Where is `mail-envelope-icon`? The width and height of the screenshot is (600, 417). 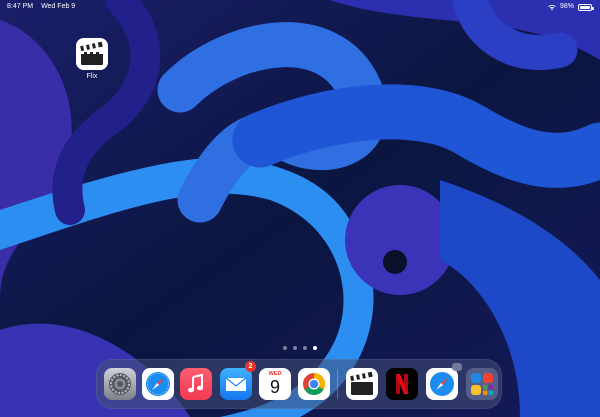 mail-envelope-icon is located at coordinates (236, 384).